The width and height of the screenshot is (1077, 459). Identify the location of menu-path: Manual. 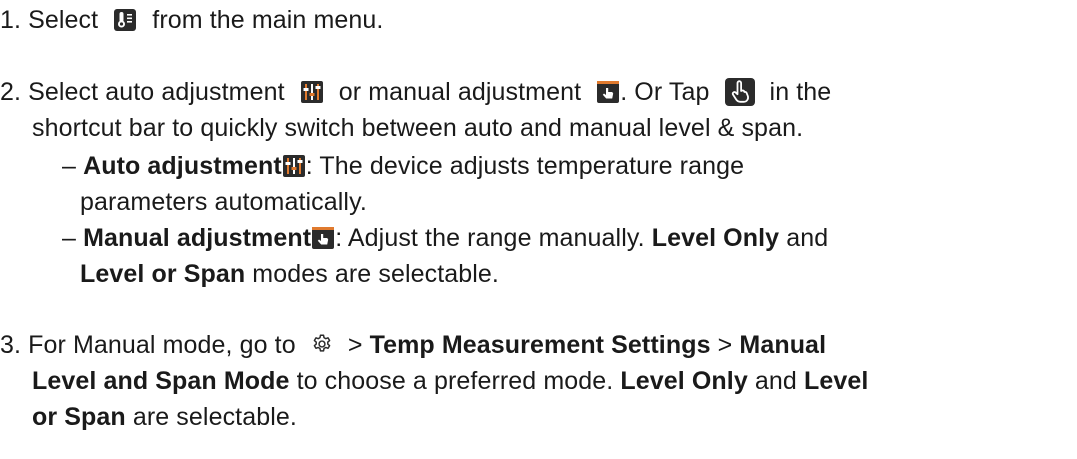
(783, 345).